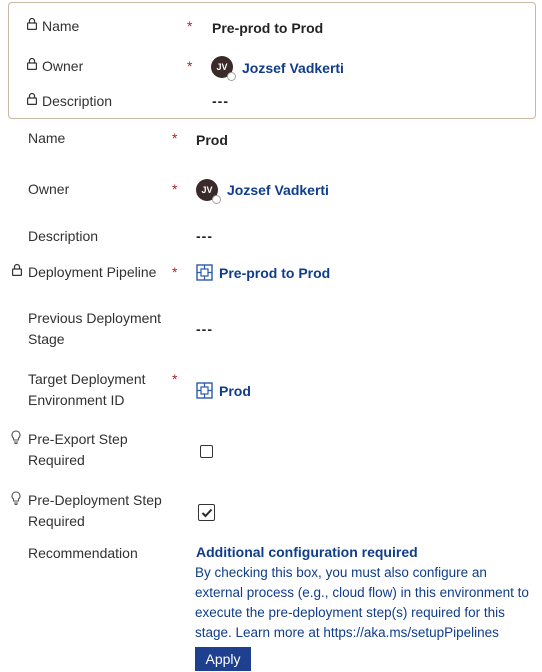 Image resolution: width=542 pixels, height=672 pixels. What do you see at coordinates (206, 451) in the screenshot?
I see `pre-export-checkbox` at bounding box center [206, 451].